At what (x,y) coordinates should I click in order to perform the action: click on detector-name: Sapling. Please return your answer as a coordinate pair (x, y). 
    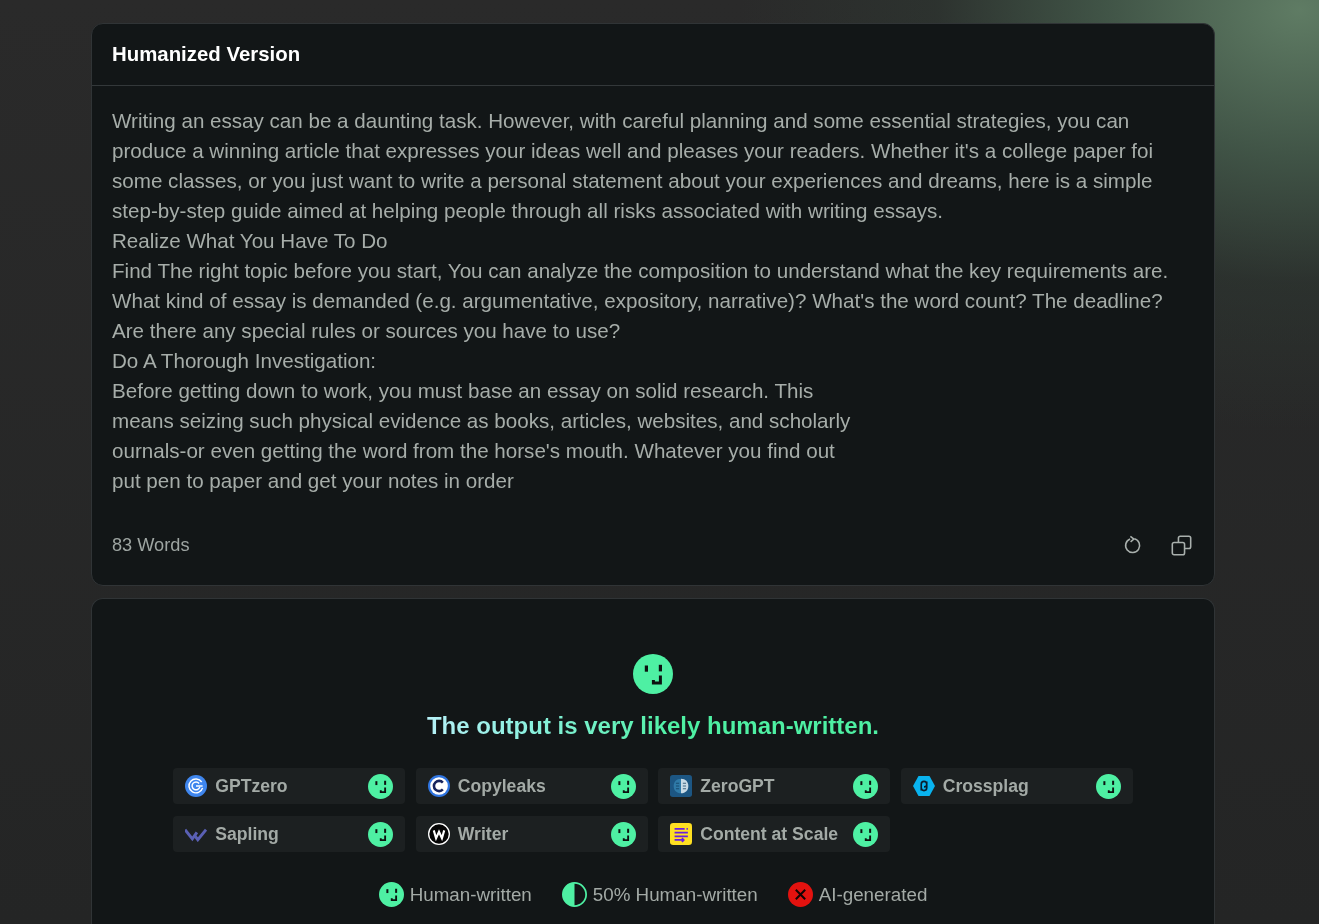
    Looking at the image, I should click on (247, 834).